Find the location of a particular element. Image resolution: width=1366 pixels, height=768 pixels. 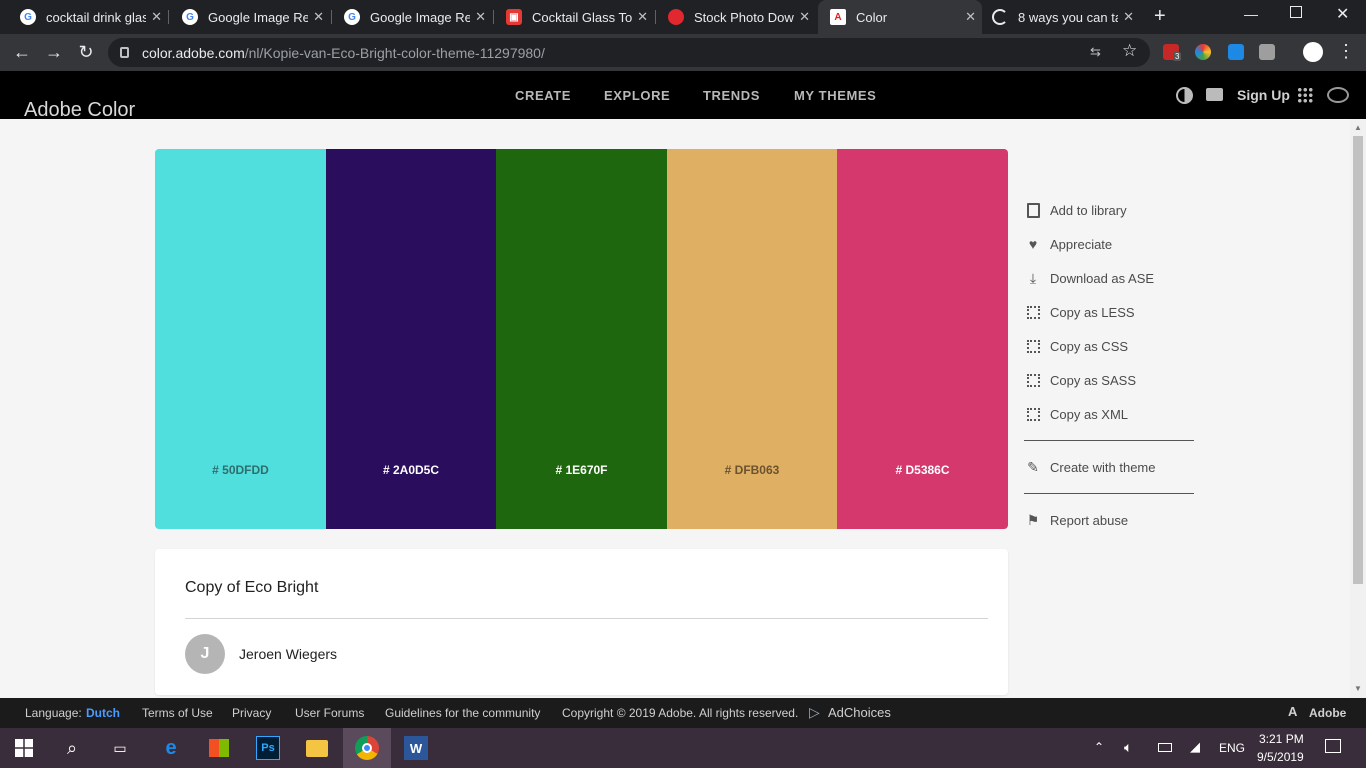

color-swatch: # DFB063 is located at coordinates (752, 339).